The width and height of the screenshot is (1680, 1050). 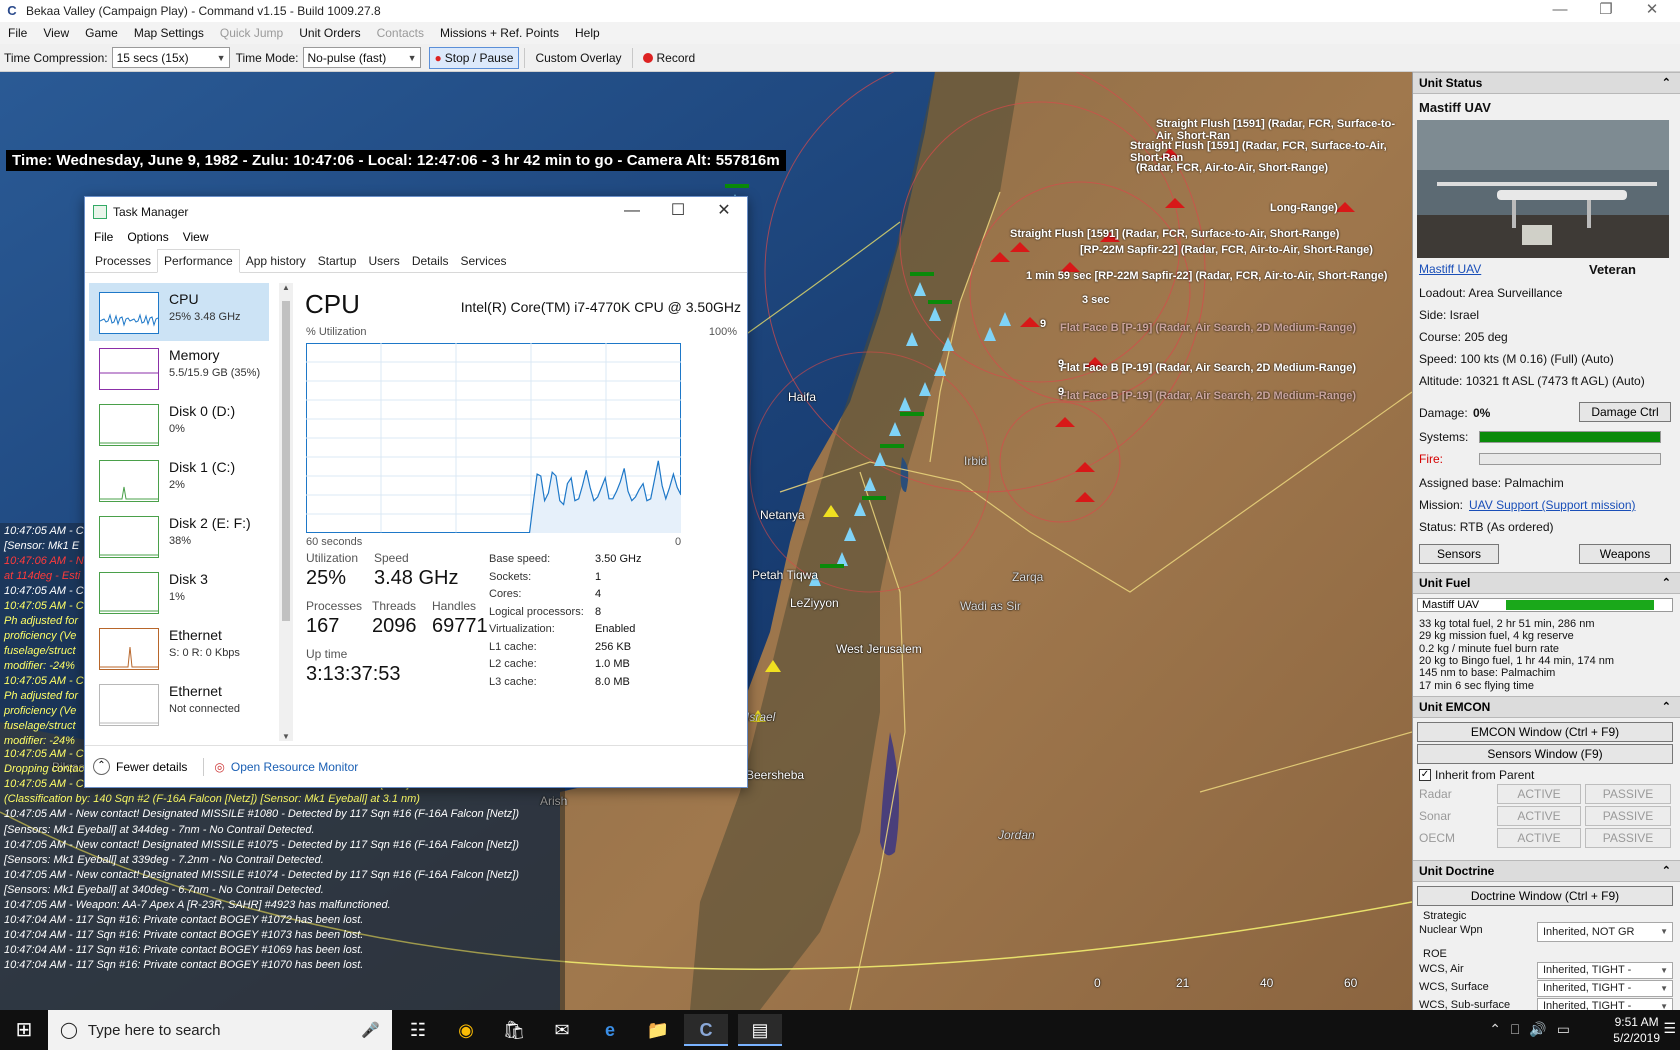 I want to click on menu-map-settings: Map Settings, so click(x=169, y=33).